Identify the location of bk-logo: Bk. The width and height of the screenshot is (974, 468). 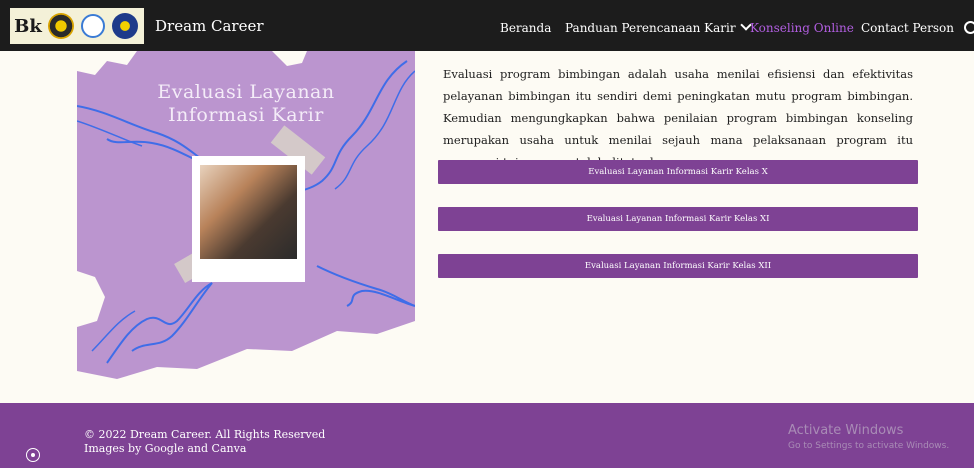
(28, 26).